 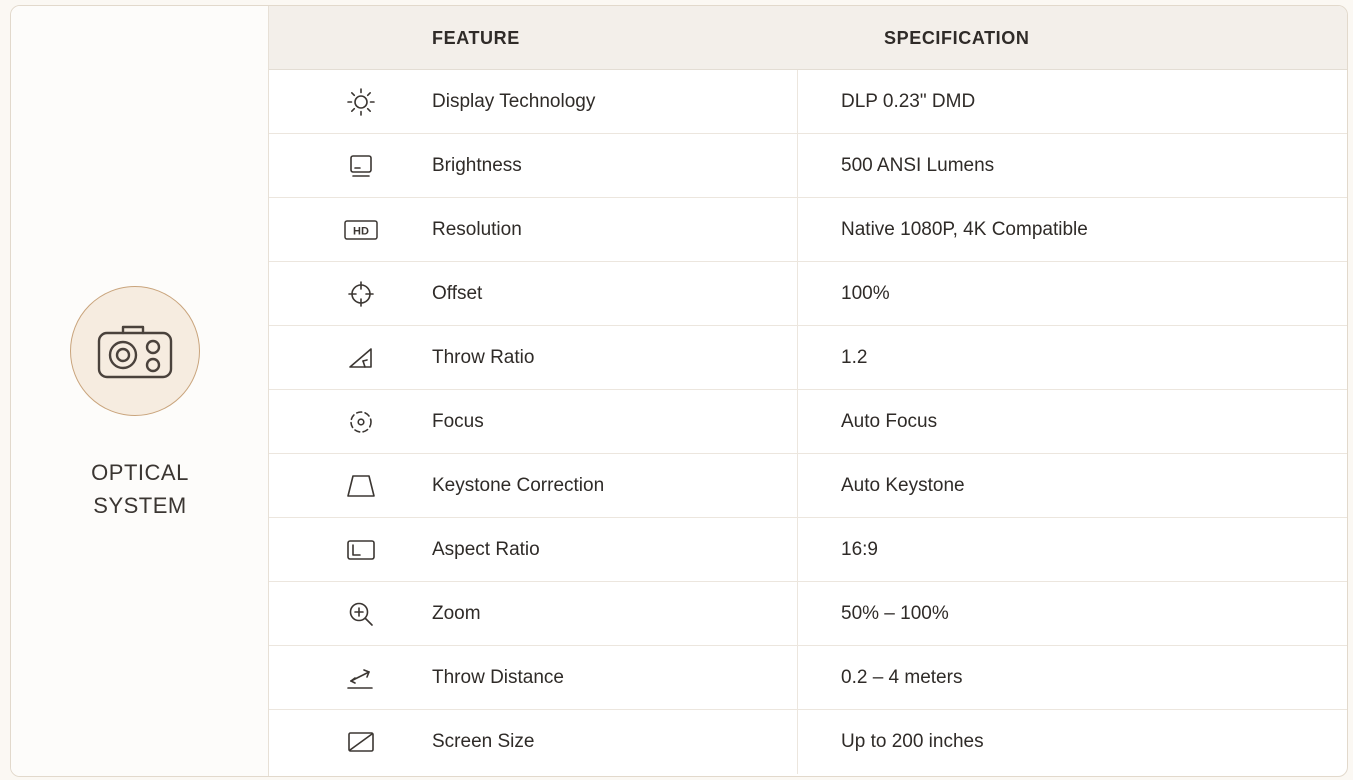 I want to click on table-row: Throw Distance 0.2 – 4 meters, so click(x=808, y=678).